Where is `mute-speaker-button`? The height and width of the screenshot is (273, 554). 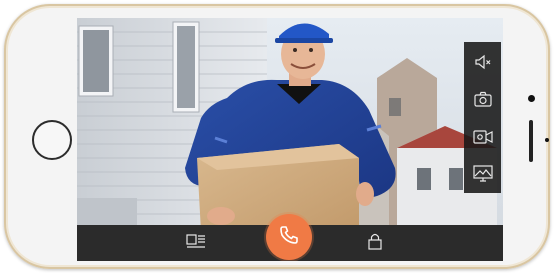 mute-speaker-button is located at coordinates (482, 61).